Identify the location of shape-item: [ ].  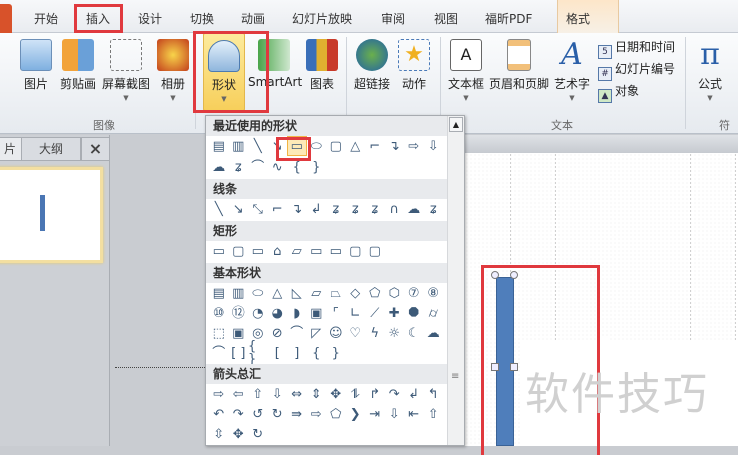
(239, 353).